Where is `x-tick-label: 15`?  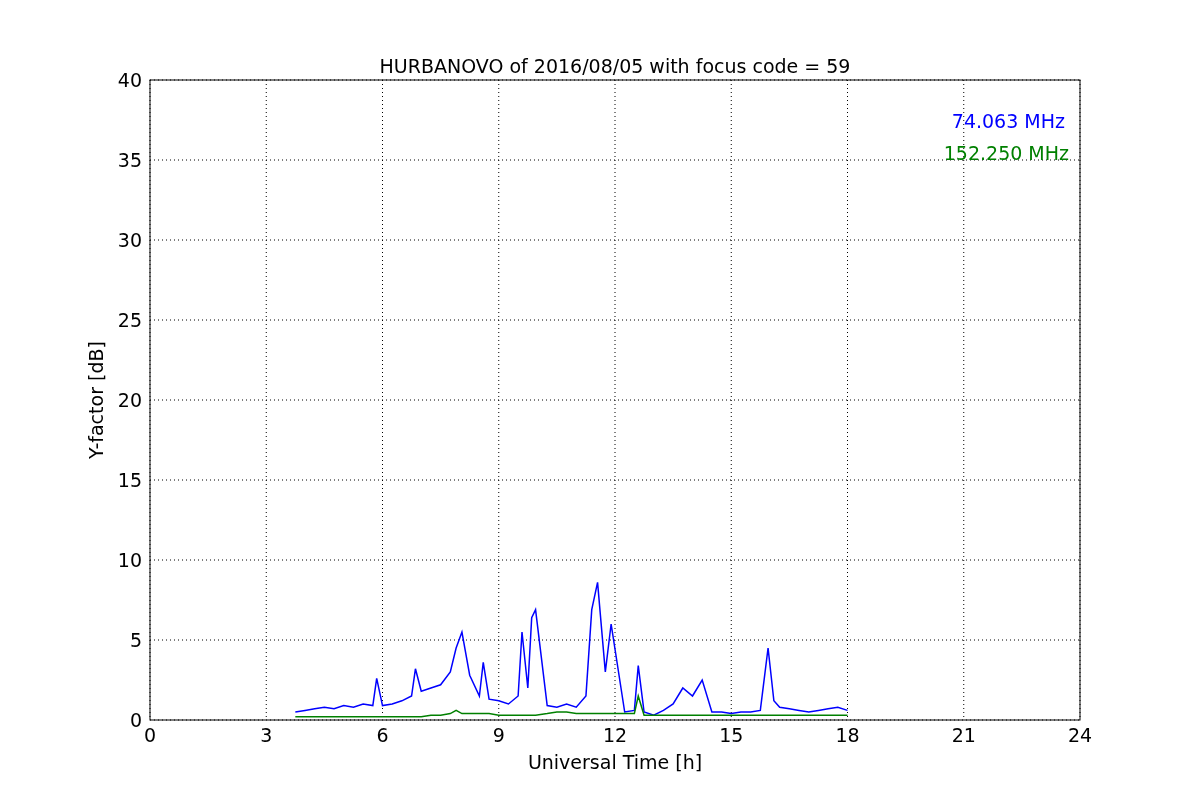 x-tick-label: 15 is located at coordinates (731, 735).